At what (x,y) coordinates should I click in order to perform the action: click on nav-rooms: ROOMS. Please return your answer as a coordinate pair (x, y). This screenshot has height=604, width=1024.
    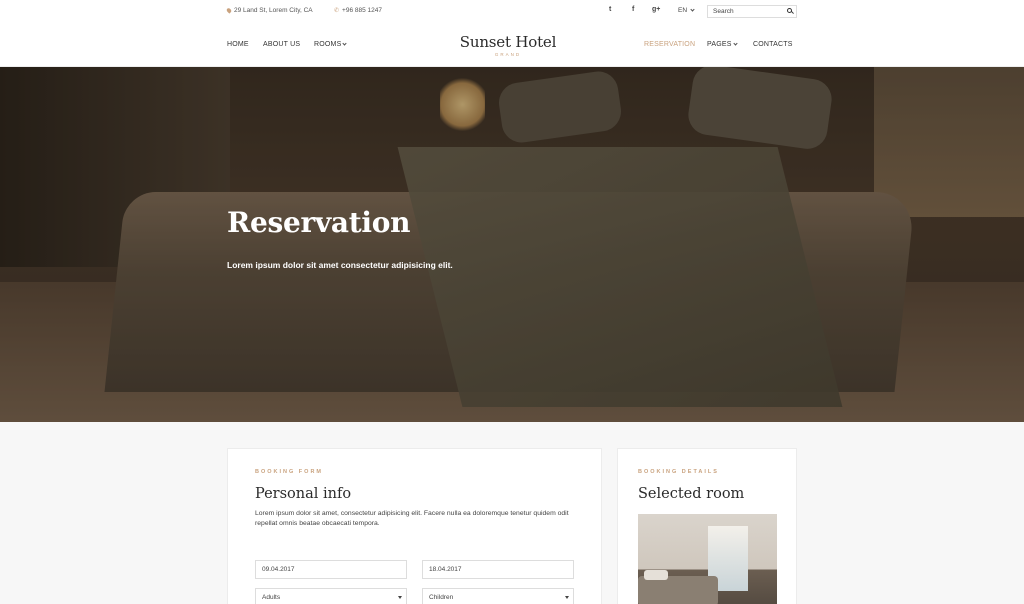
    Looking at the image, I should click on (331, 44).